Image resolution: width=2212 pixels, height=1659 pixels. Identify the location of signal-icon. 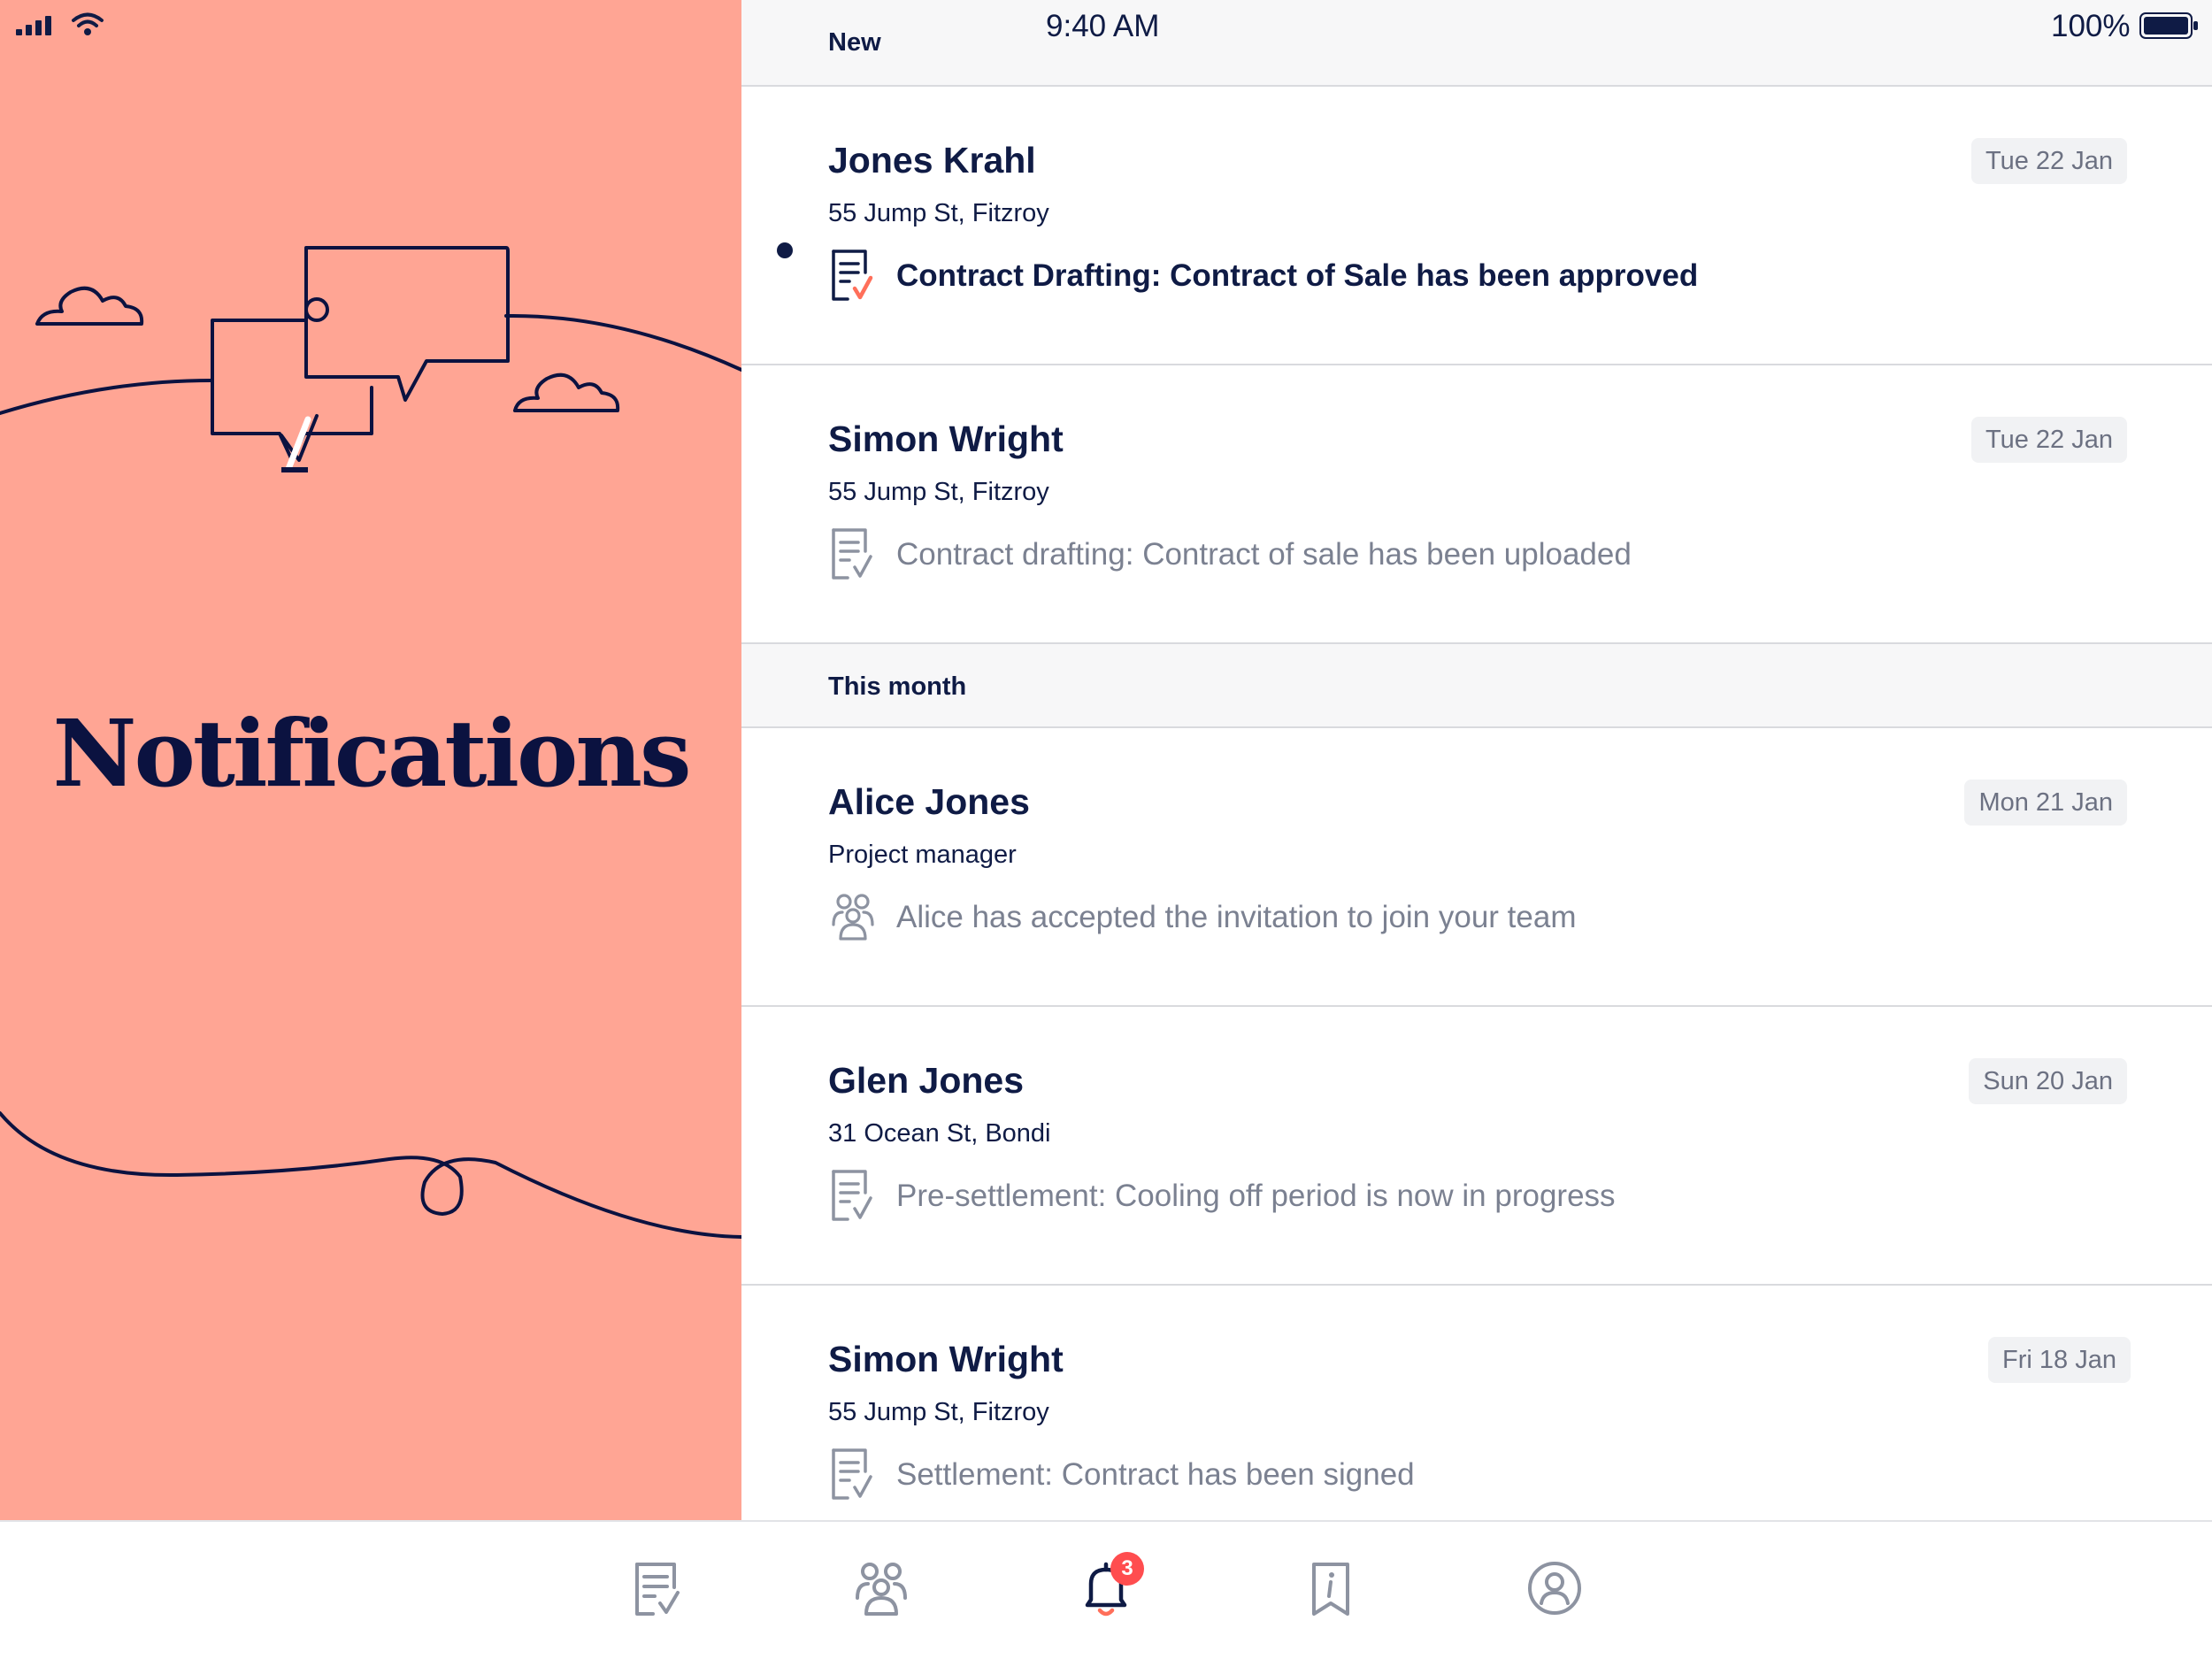
(34, 26).